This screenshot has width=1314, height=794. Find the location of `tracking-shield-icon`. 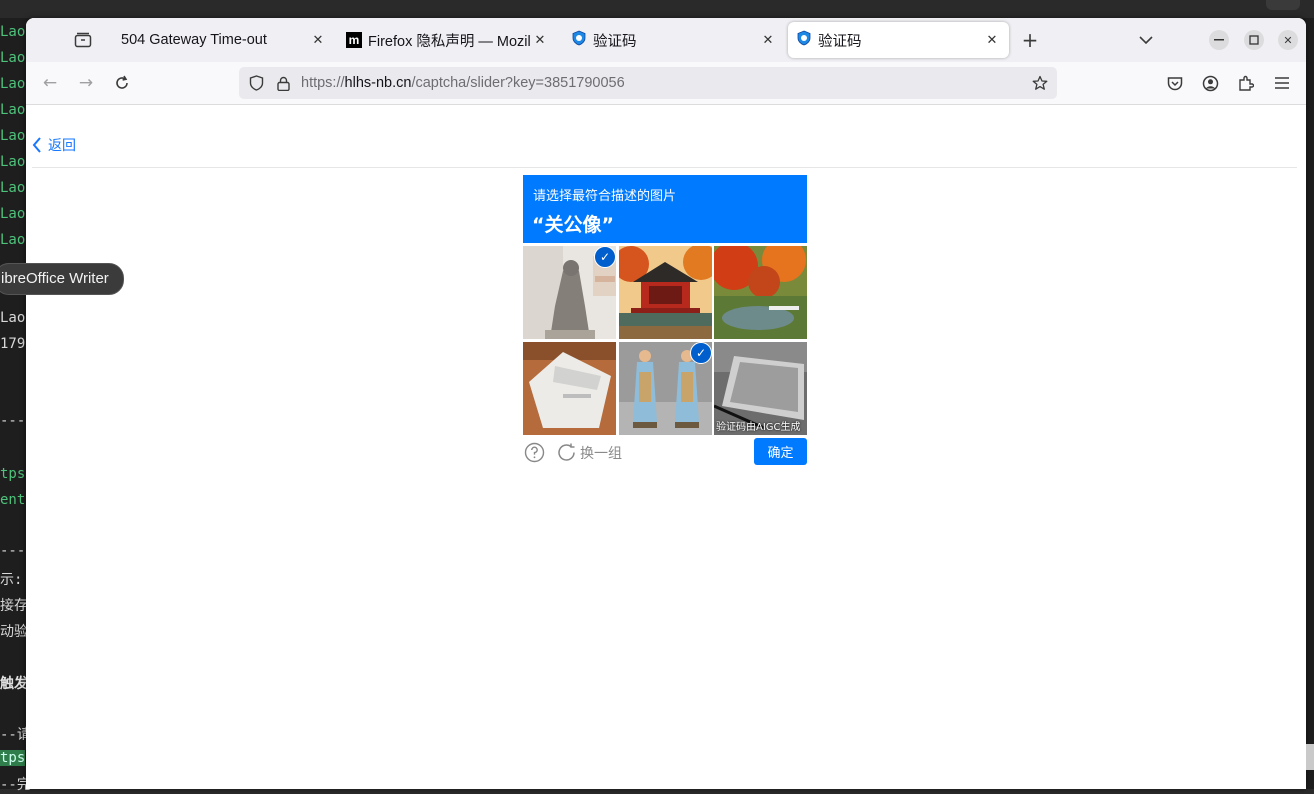

tracking-shield-icon is located at coordinates (256, 83).